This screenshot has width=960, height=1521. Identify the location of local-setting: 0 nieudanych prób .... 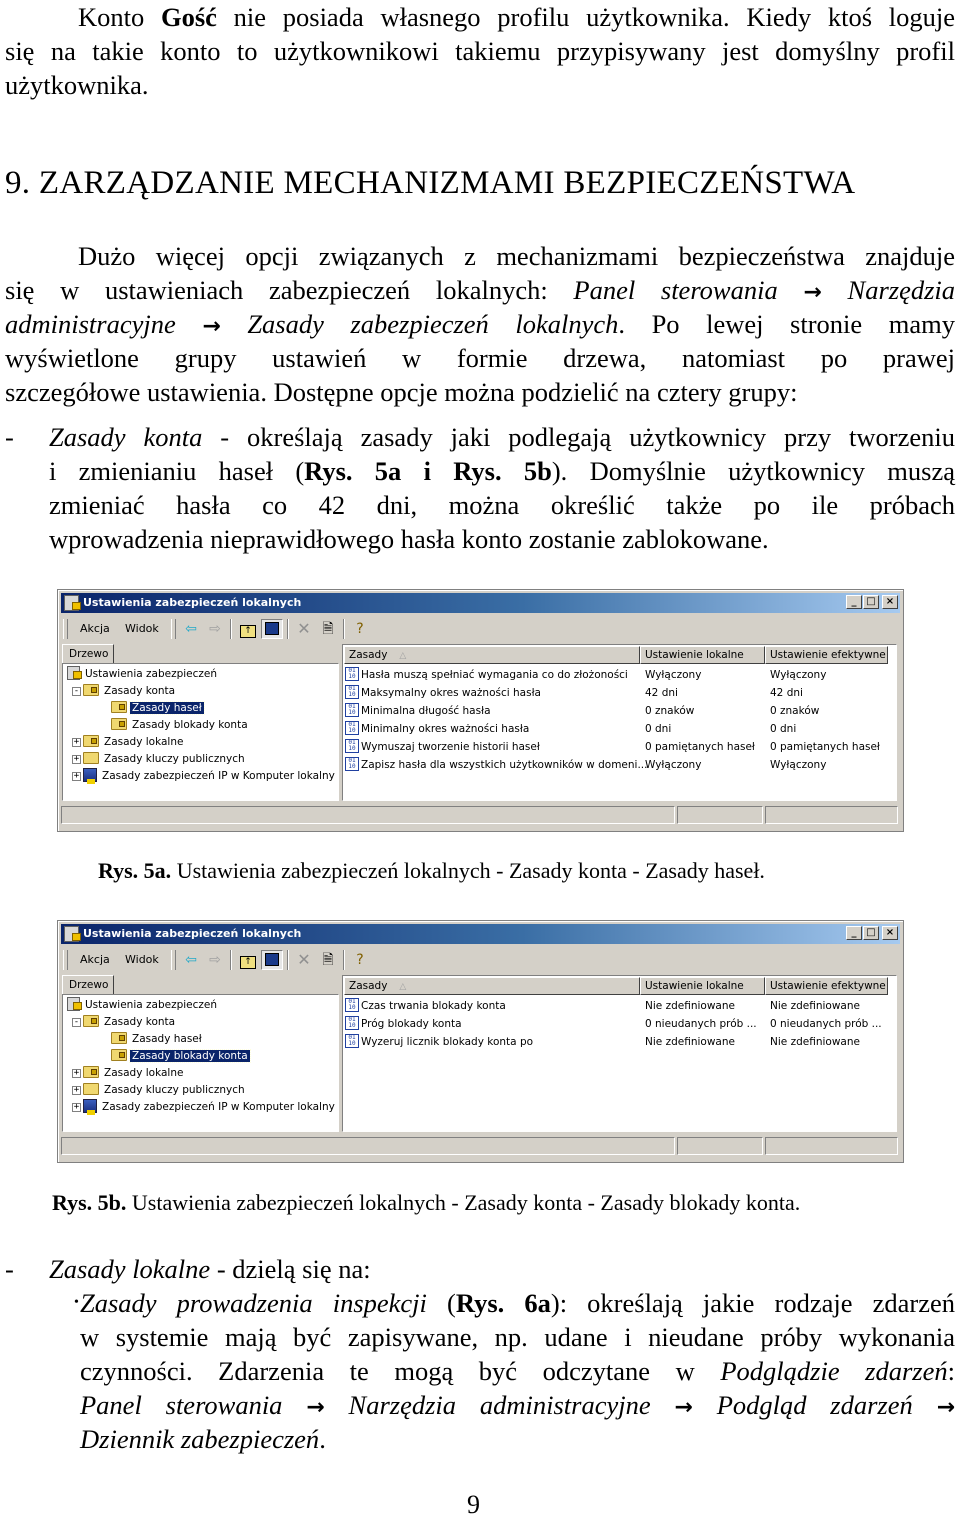
(701, 1024).